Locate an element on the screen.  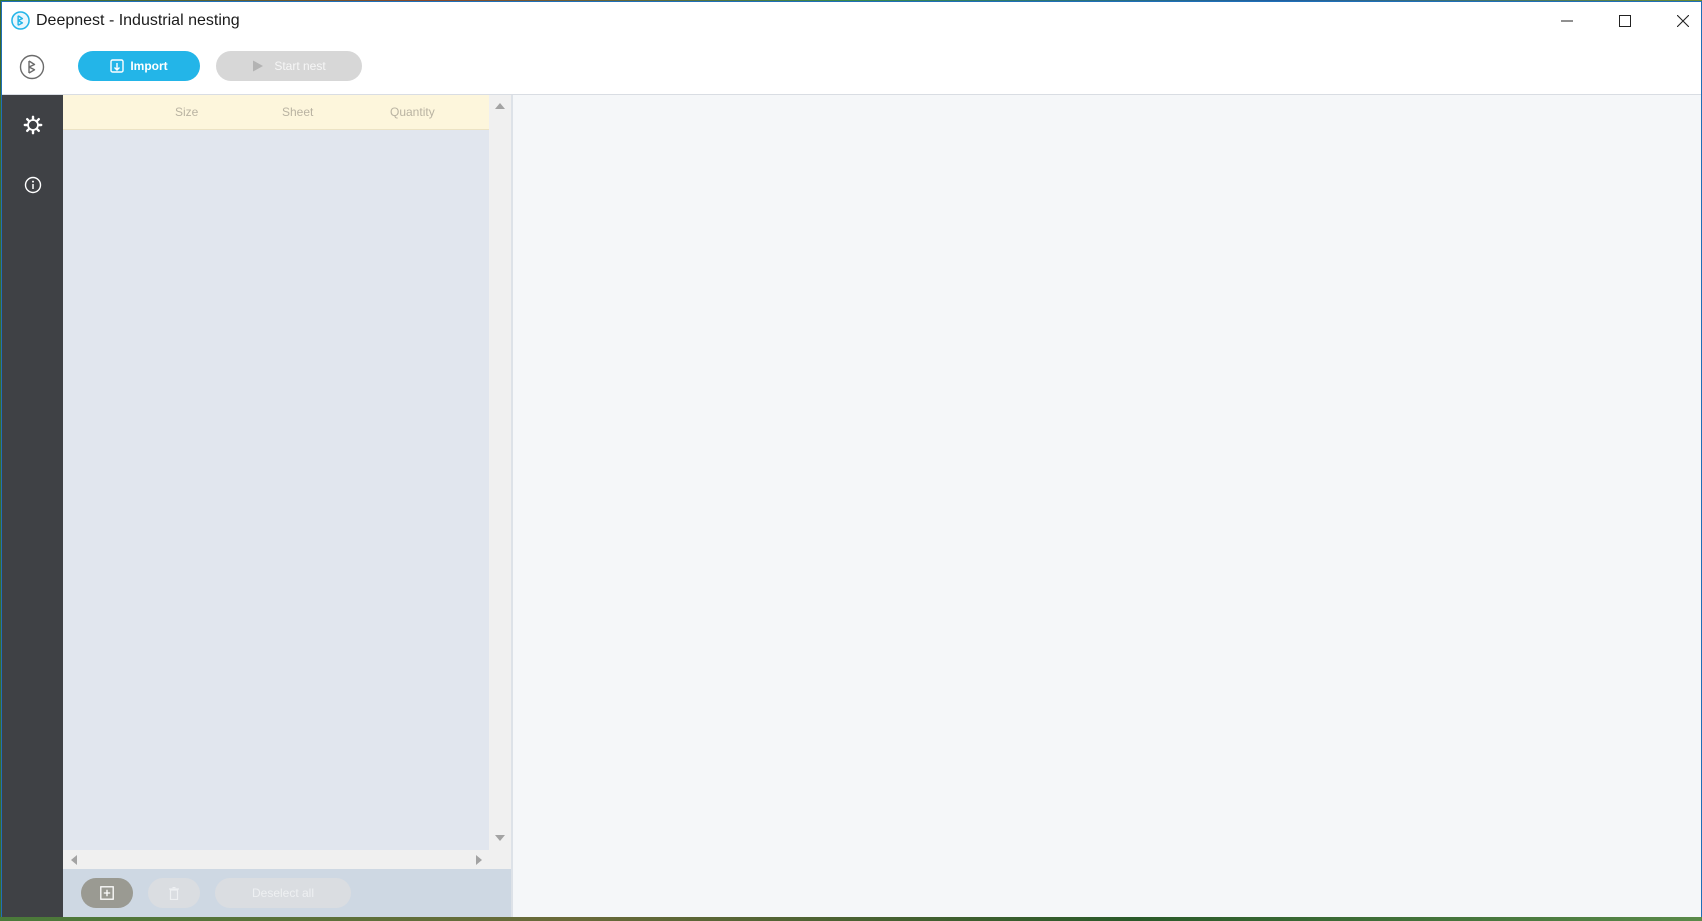
trash-icon is located at coordinates (174, 893).